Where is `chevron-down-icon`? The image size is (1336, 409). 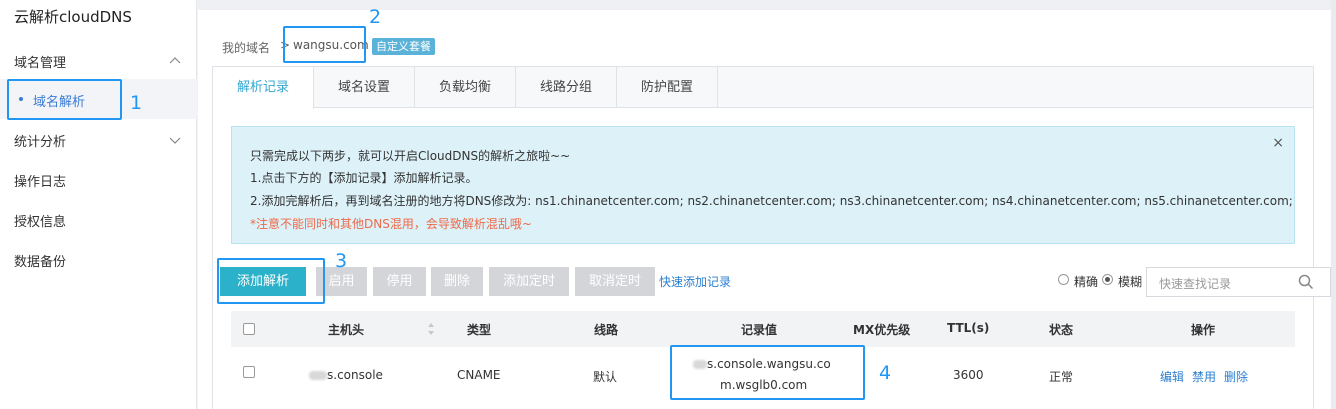 chevron-down-icon is located at coordinates (175, 140).